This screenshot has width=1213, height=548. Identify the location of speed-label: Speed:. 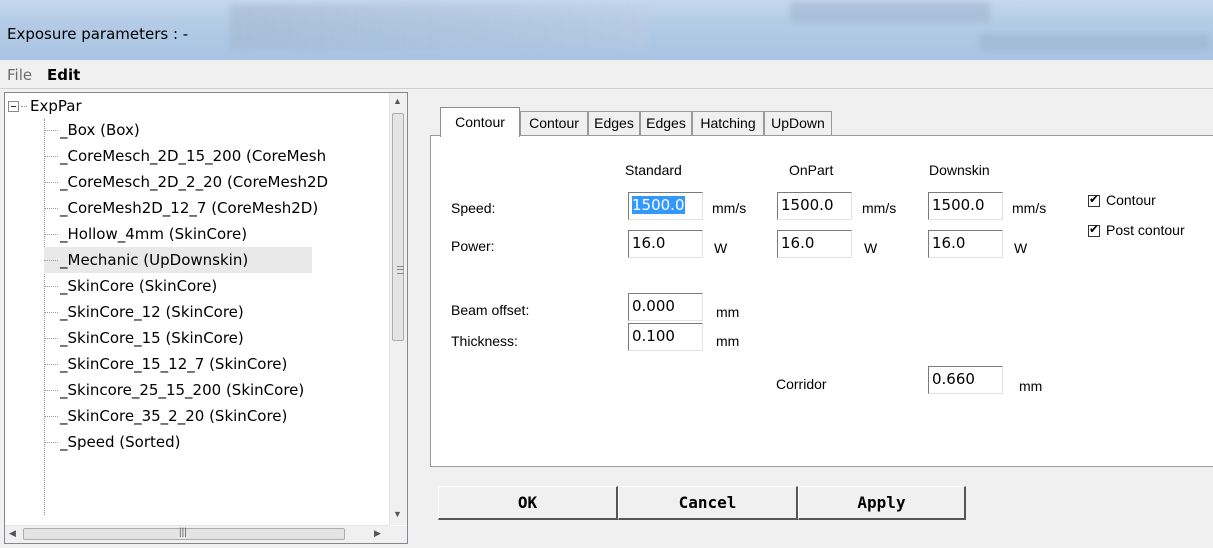
(473, 208).